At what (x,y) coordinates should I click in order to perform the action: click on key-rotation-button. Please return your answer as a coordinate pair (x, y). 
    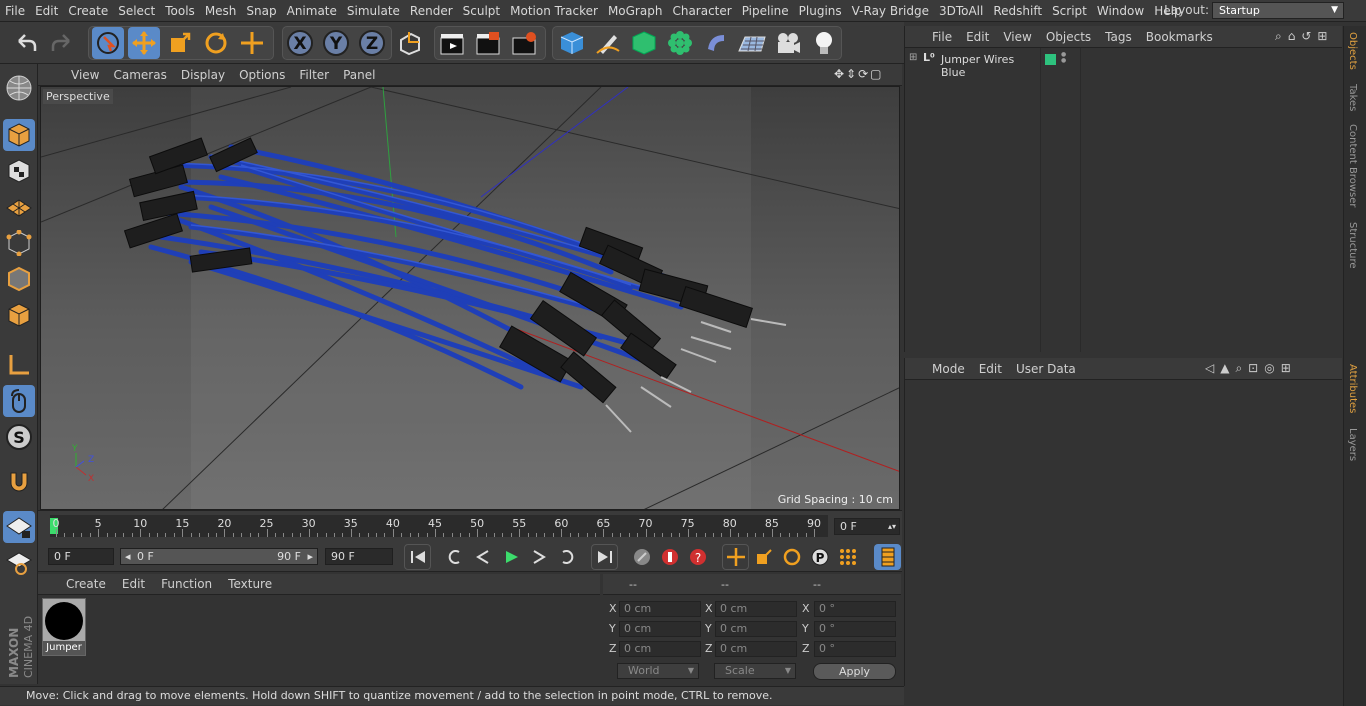
    Looking at the image, I should click on (791, 557).